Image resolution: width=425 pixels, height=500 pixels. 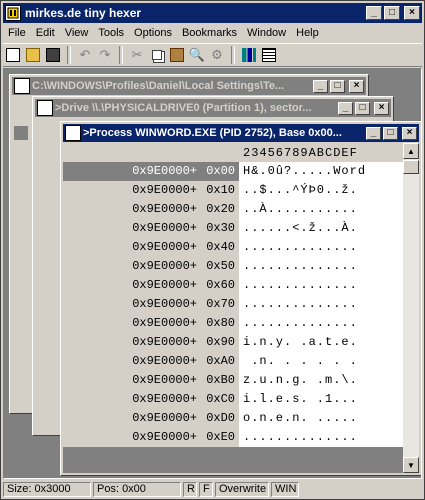 I want to click on stats-button, so click(x=249, y=55).